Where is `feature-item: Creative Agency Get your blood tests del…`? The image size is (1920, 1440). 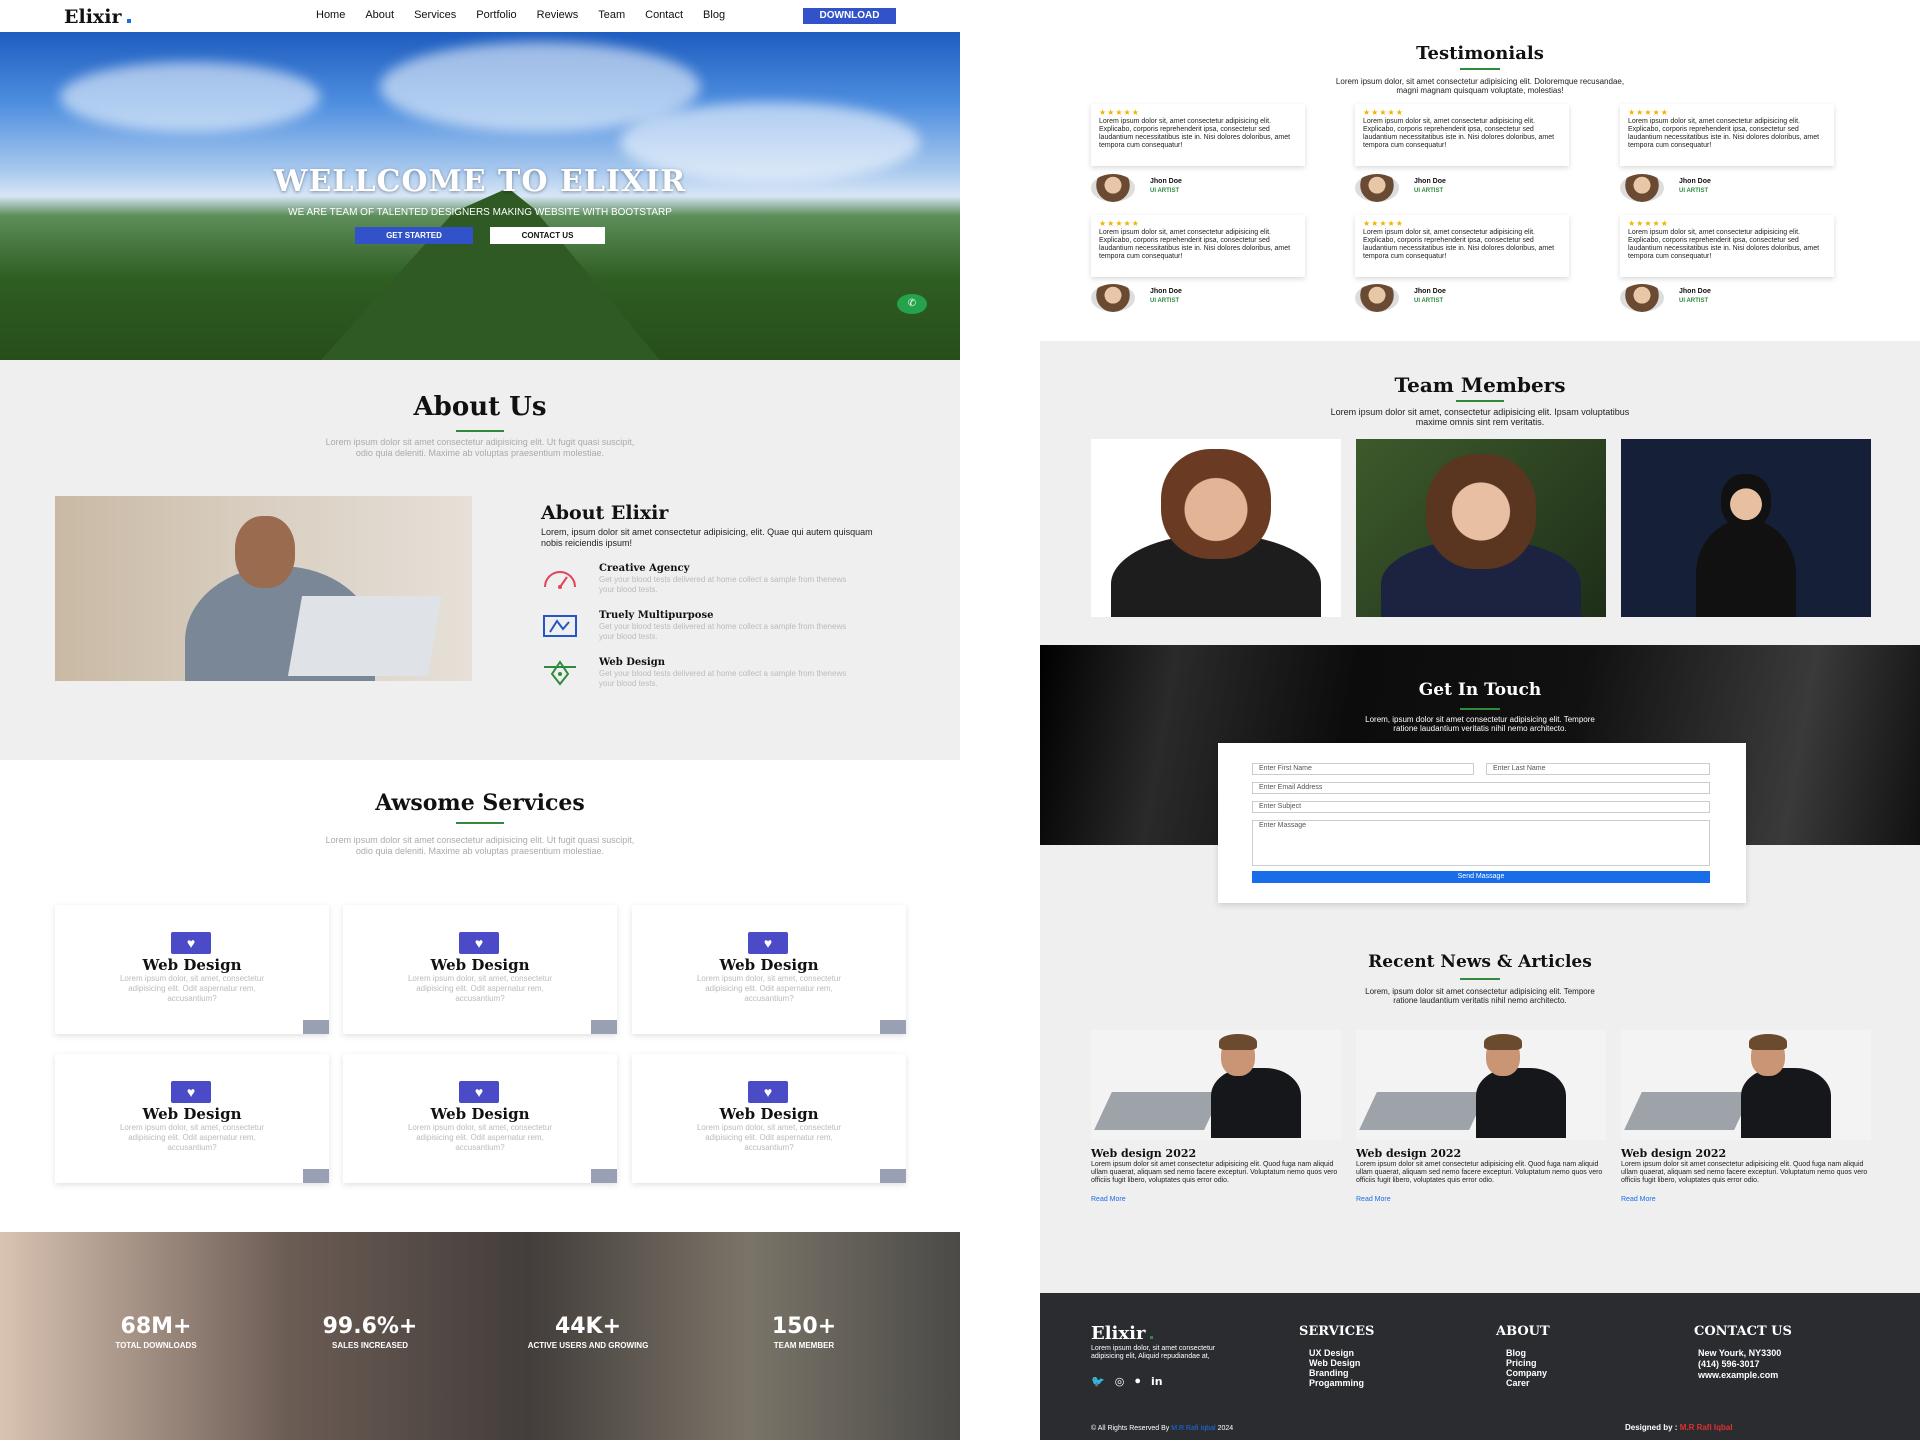
feature-item: Creative Agency Get your blood tests del… is located at coordinates (711, 581).